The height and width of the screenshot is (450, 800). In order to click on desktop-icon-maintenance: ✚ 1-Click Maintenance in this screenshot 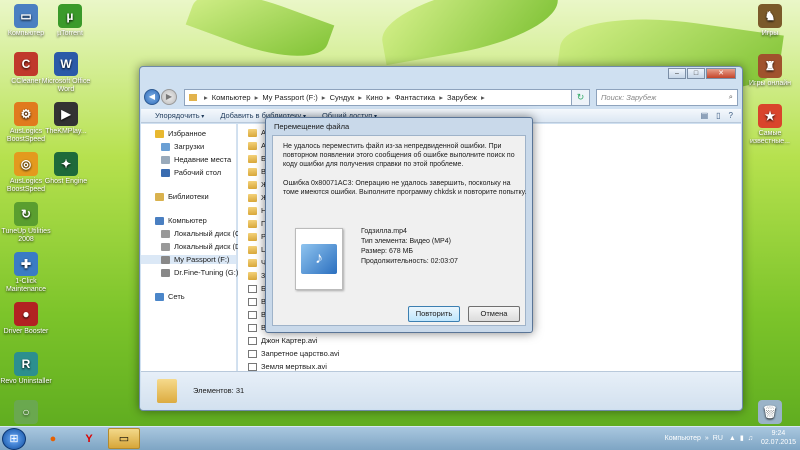, I will do `click(26, 273)`.